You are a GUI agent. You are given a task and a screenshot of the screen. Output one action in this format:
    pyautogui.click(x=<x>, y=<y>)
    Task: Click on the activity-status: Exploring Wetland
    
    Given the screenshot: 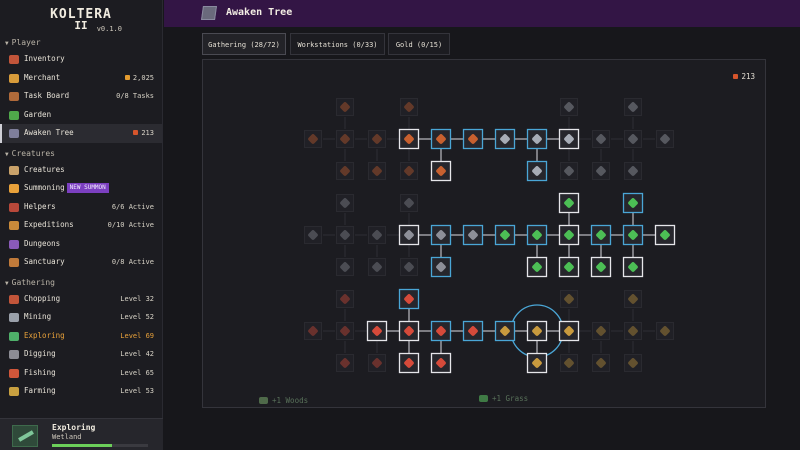 What is the action you would take?
    pyautogui.click(x=81, y=434)
    